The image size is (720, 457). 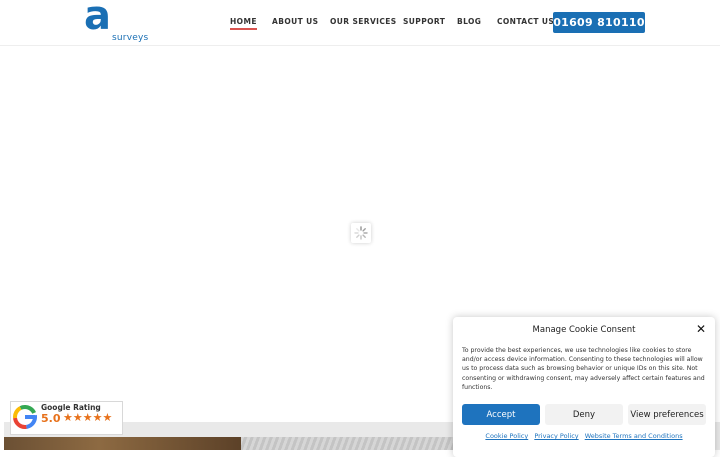 I want to click on google-rating-badge: Google Rating 5.0 ★★★★★, so click(x=66, y=418).